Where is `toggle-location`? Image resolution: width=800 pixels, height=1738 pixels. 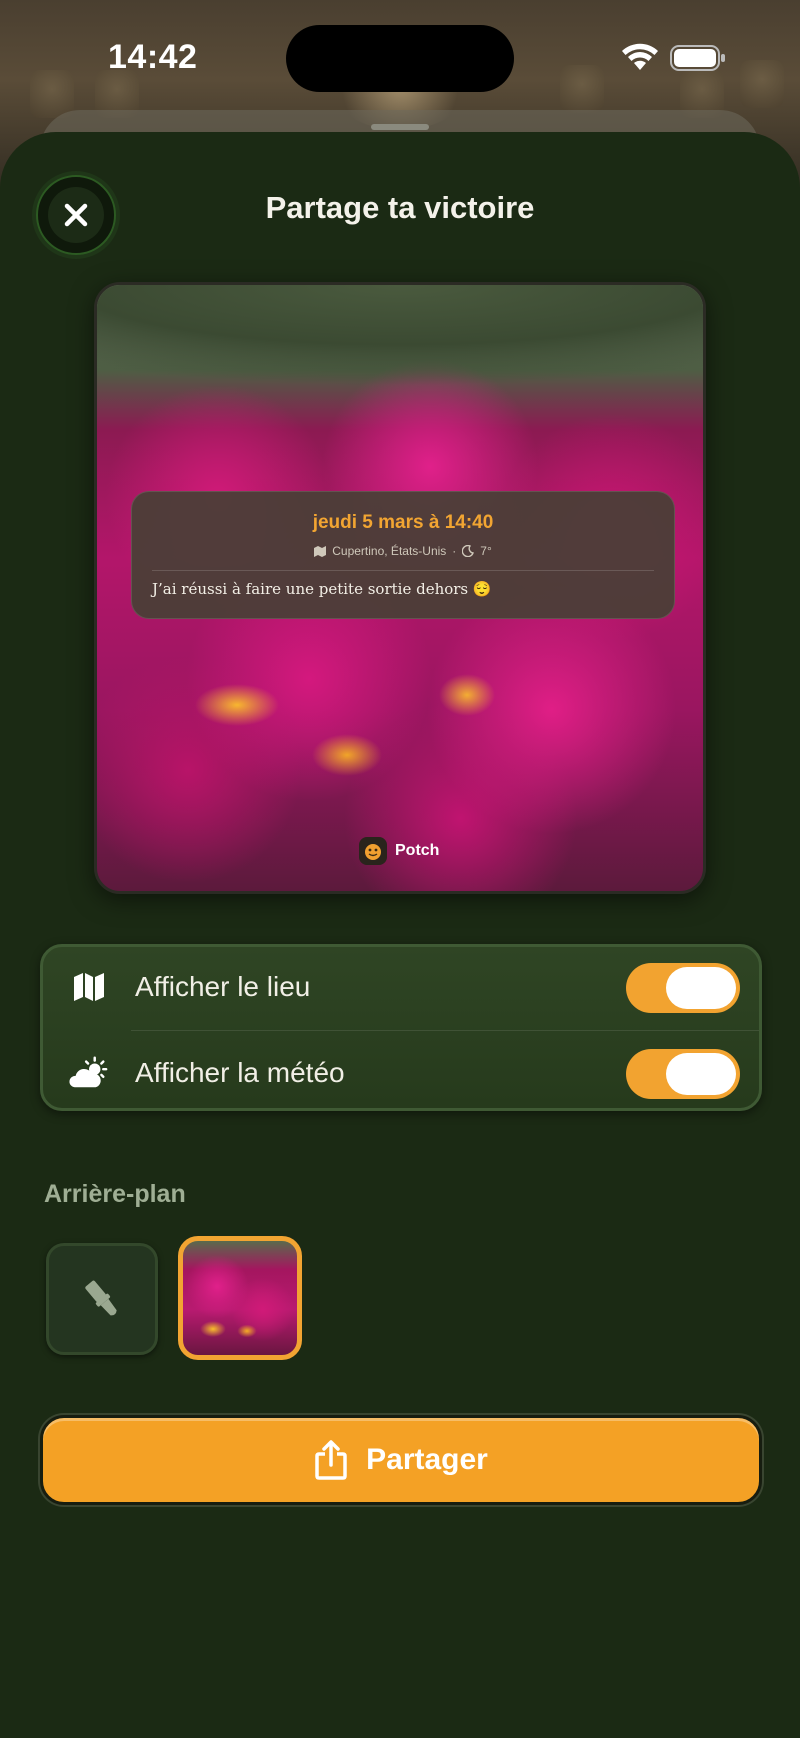 toggle-location is located at coordinates (683, 988).